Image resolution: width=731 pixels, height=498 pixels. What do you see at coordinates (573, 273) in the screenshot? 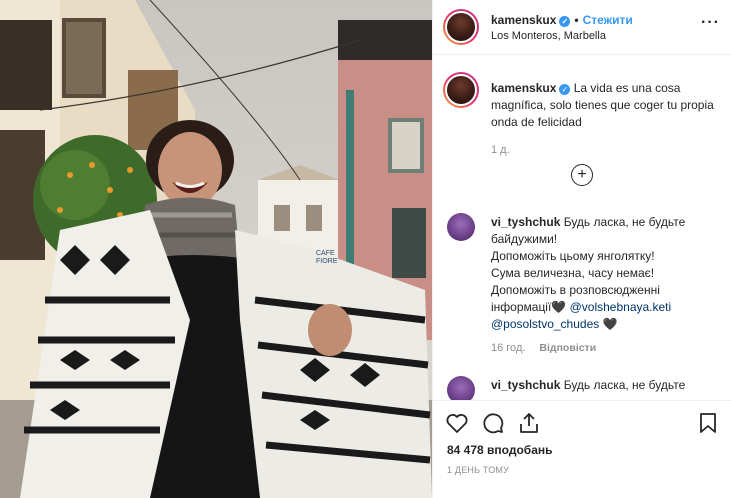
I see `comment-line: Сума величезна, часу немає!` at bounding box center [573, 273].